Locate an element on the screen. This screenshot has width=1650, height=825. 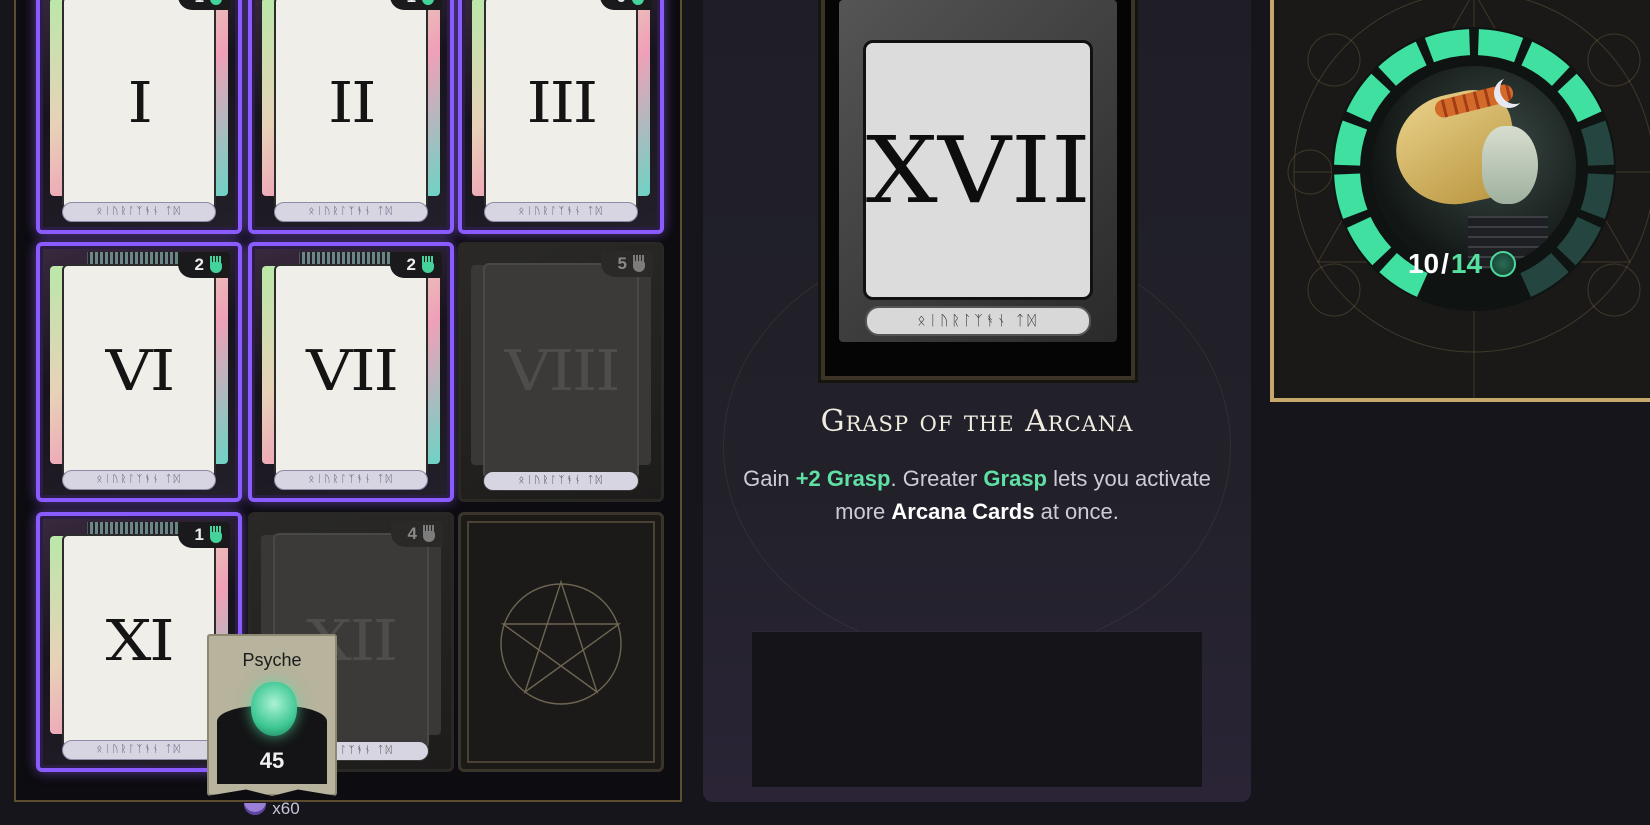
card-numeral: III is located at coordinates (562, 103).